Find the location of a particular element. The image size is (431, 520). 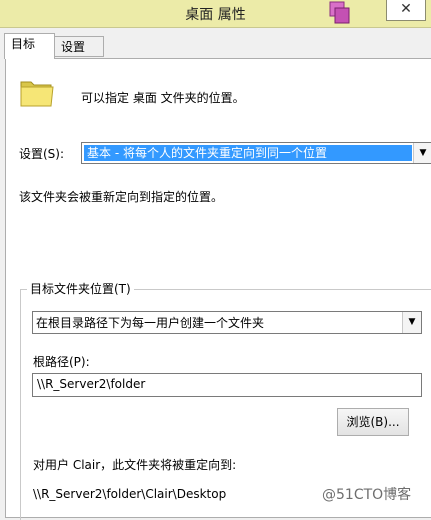

properties-app-icon is located at coordinates (339, 13).